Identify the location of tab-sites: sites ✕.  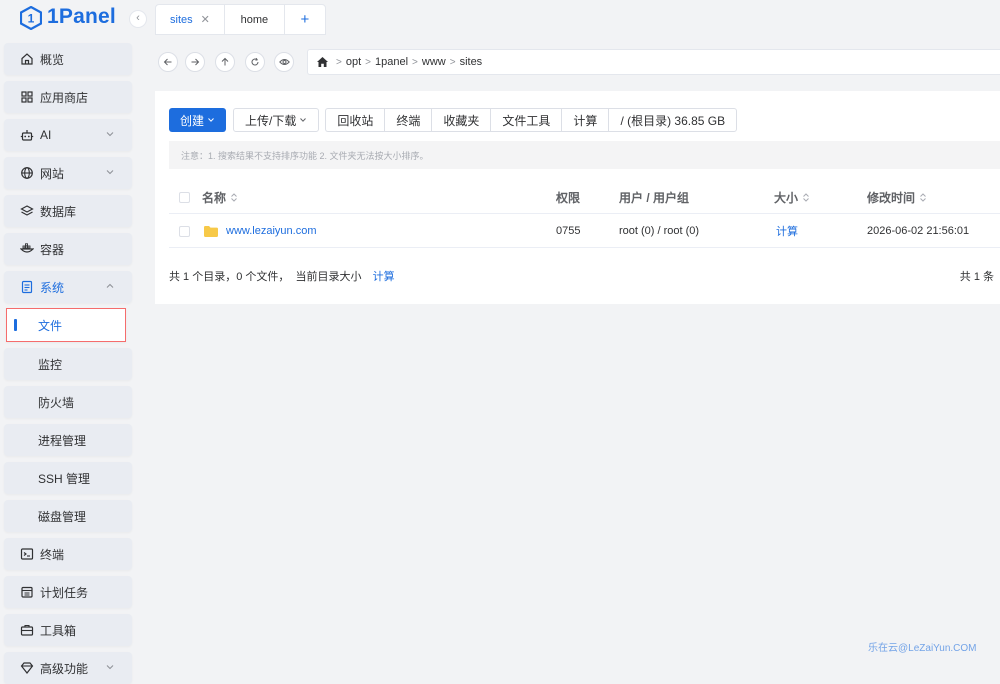
(189, 19).